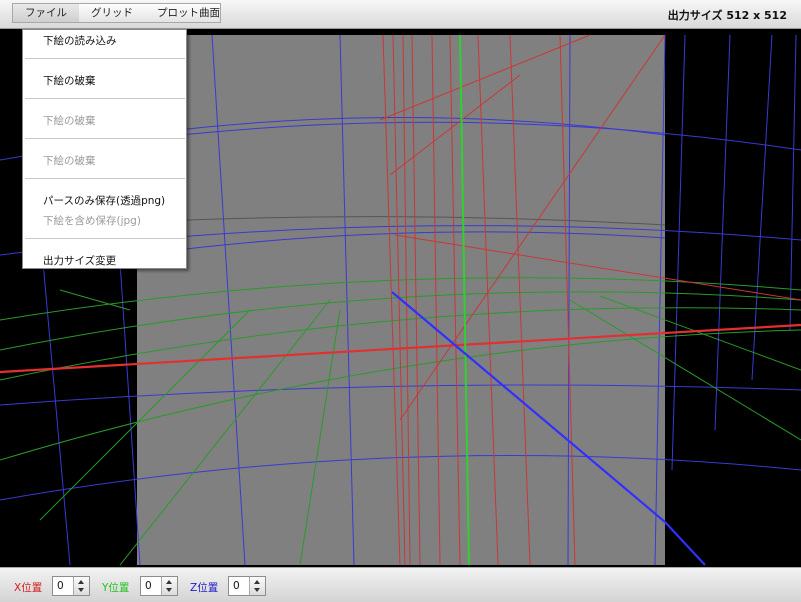 The height and width of the screenshot is (602, 801). Describe the element at coordinates (247, 586) in the screenshot. I see `z-position-stepper: 0` at that location.